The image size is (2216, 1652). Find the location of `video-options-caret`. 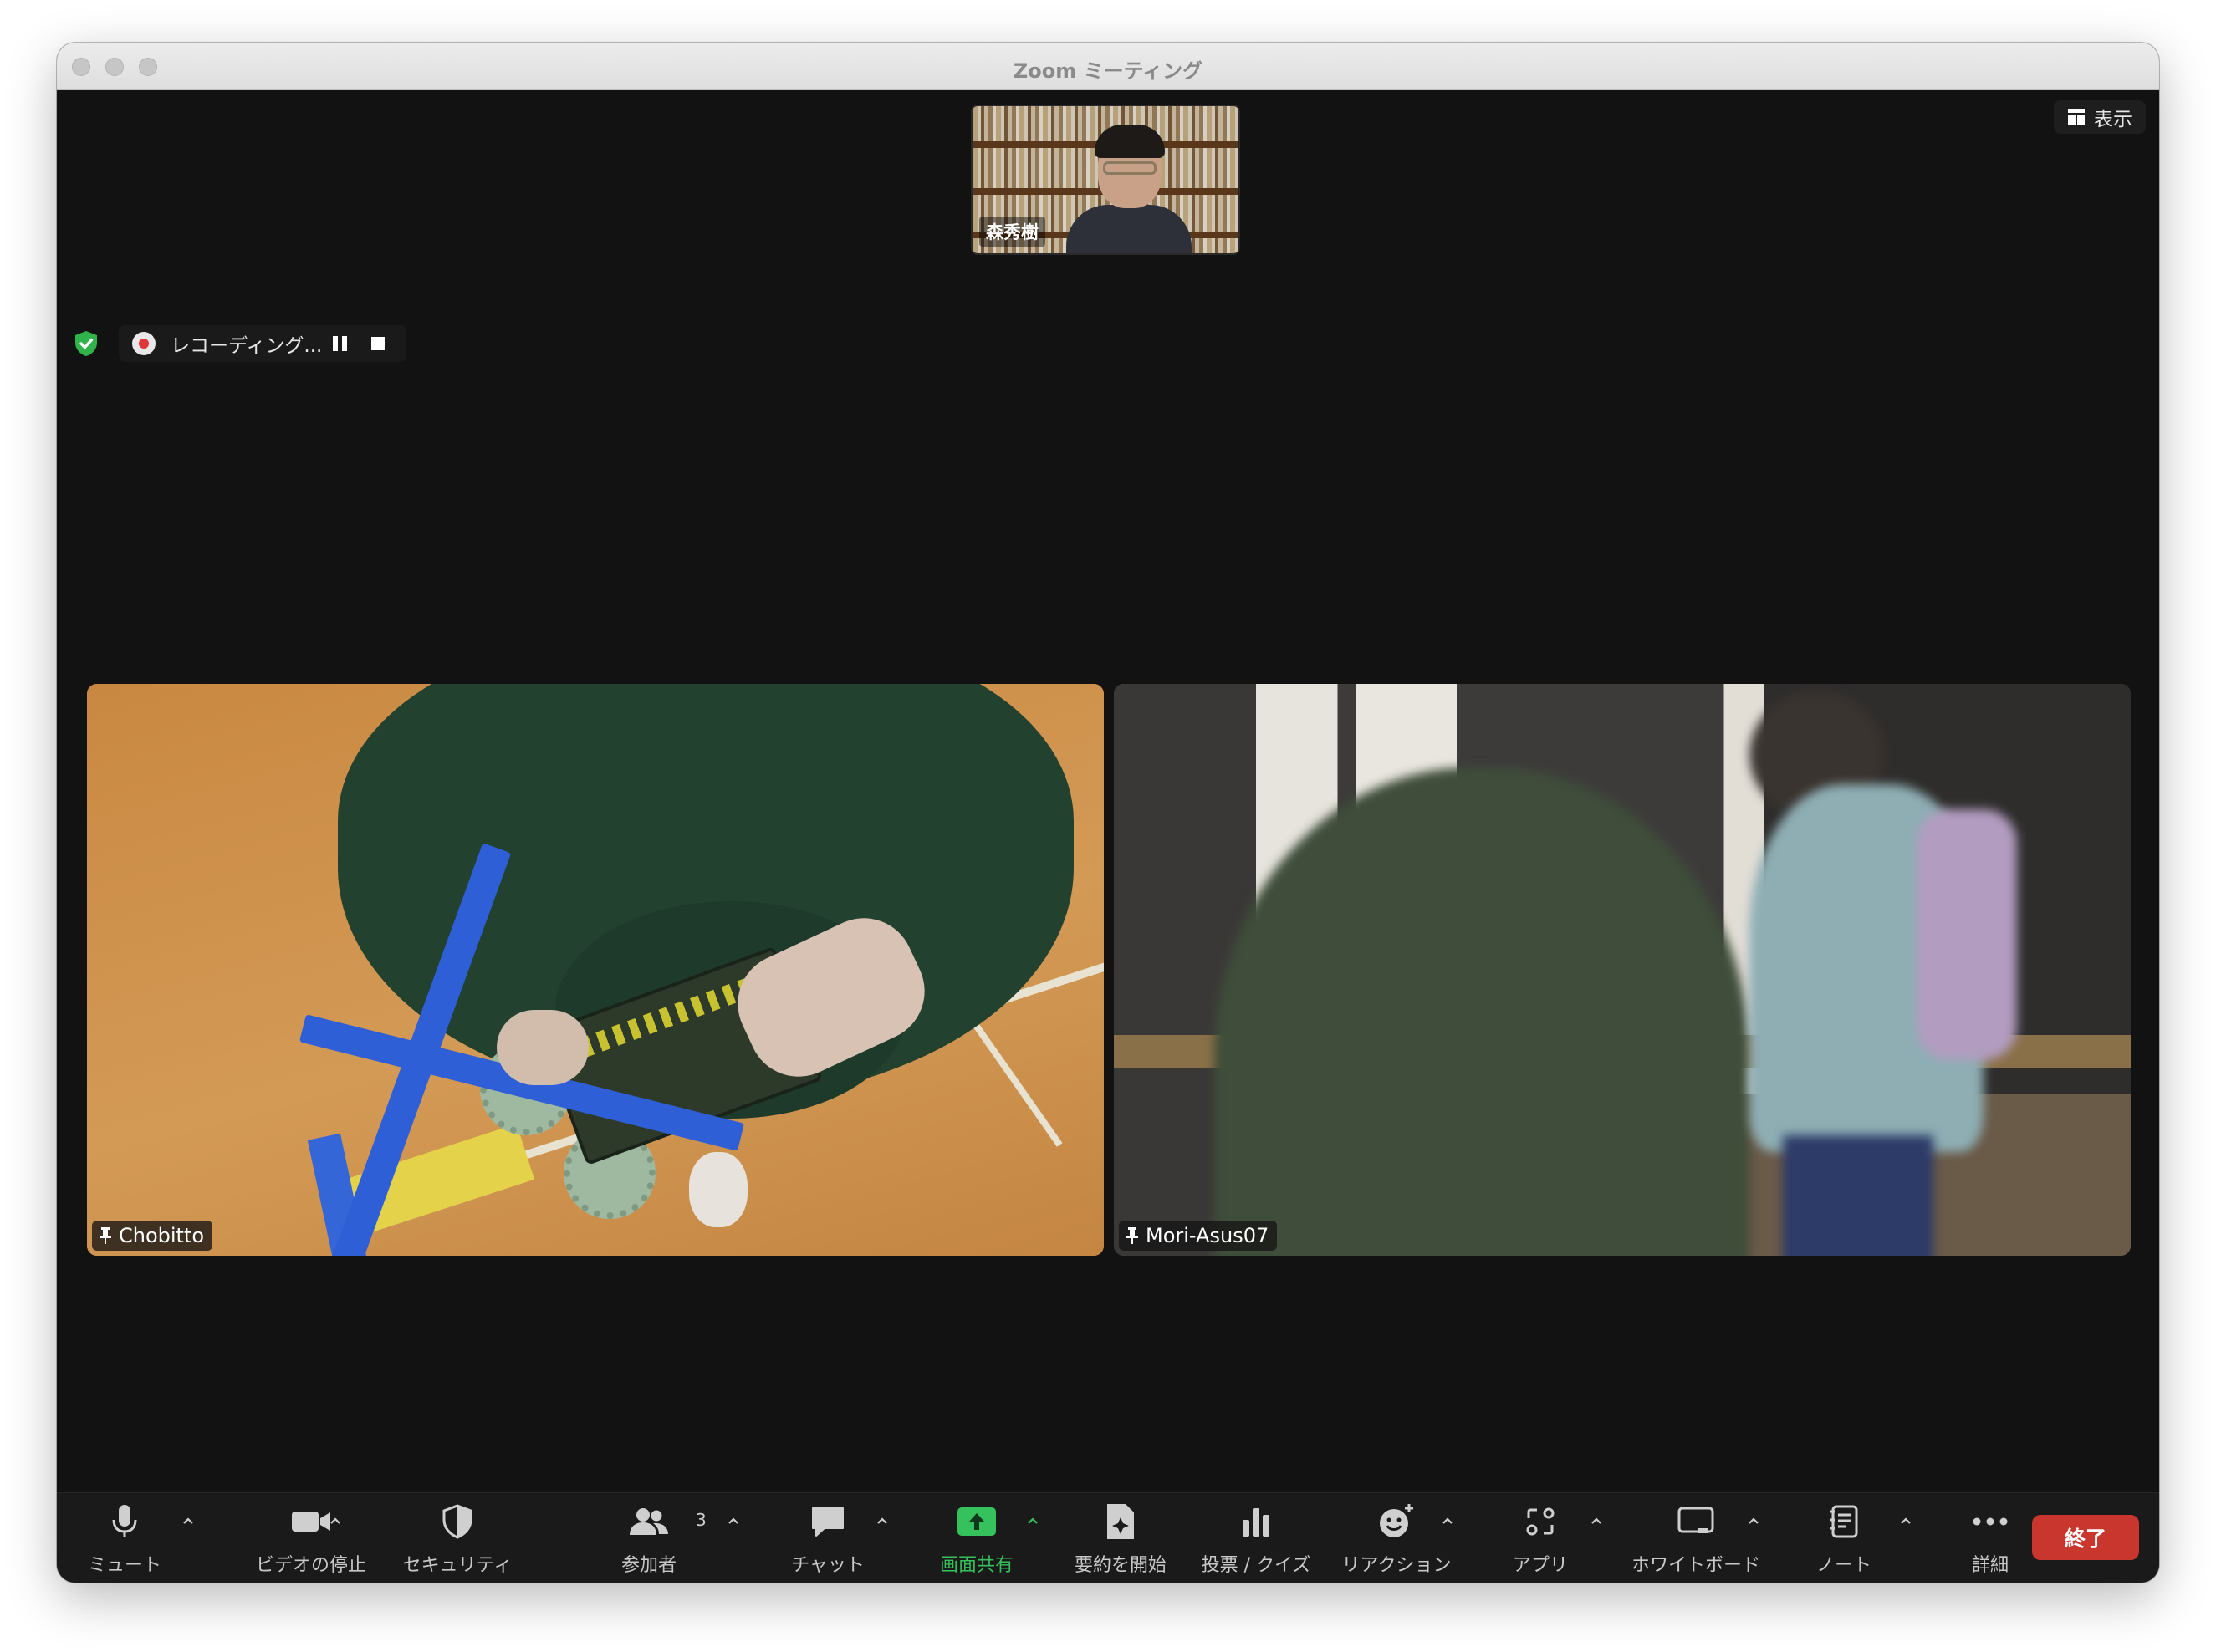

video-options-caret is located at coordinates (335, 1521).